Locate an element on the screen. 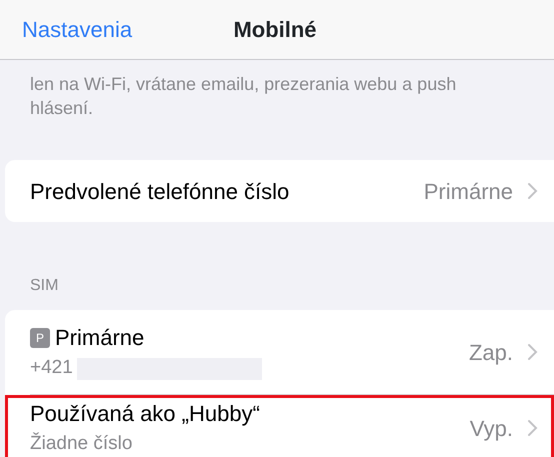  section-header: SIM is located at coordinates (44, 286).